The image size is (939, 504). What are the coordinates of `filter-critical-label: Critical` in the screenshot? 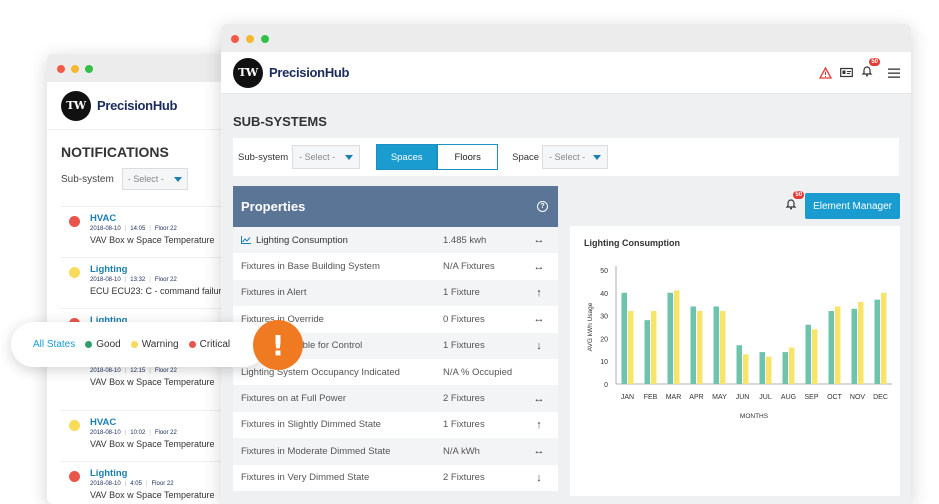 It's located at (215, 344).